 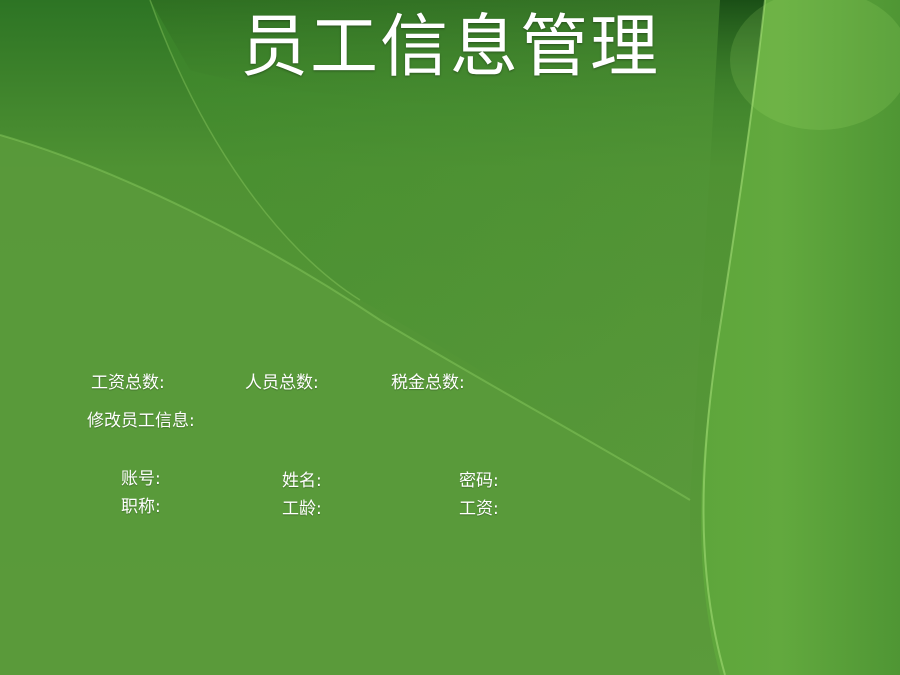 I want to click on total-salary-label: 工资总数:, so click(x=128, y=383).